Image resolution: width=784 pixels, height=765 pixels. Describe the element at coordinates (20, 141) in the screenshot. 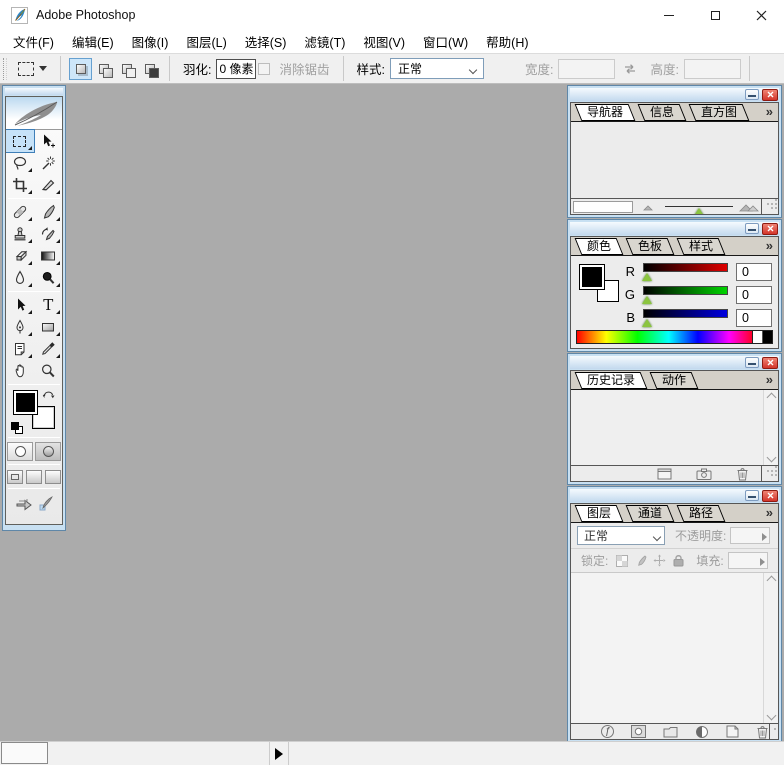

I see `tool-rectangular-marquee` at that location.